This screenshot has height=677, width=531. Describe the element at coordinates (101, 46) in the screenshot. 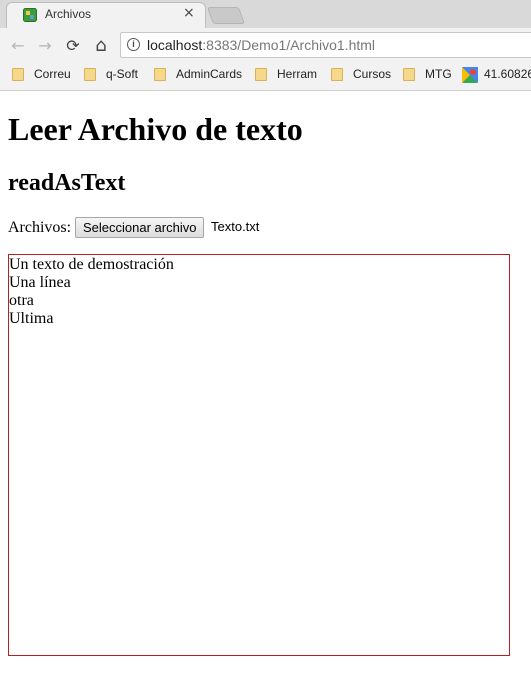

I see `home-icon: ⌂` at that location.